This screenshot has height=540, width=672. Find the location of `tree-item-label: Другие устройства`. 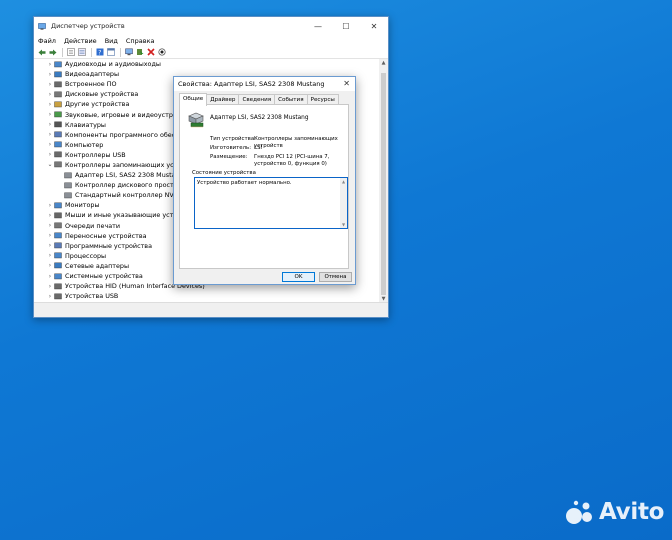

tree-item-label: Другие устройства is located at coordinates (97, 104).